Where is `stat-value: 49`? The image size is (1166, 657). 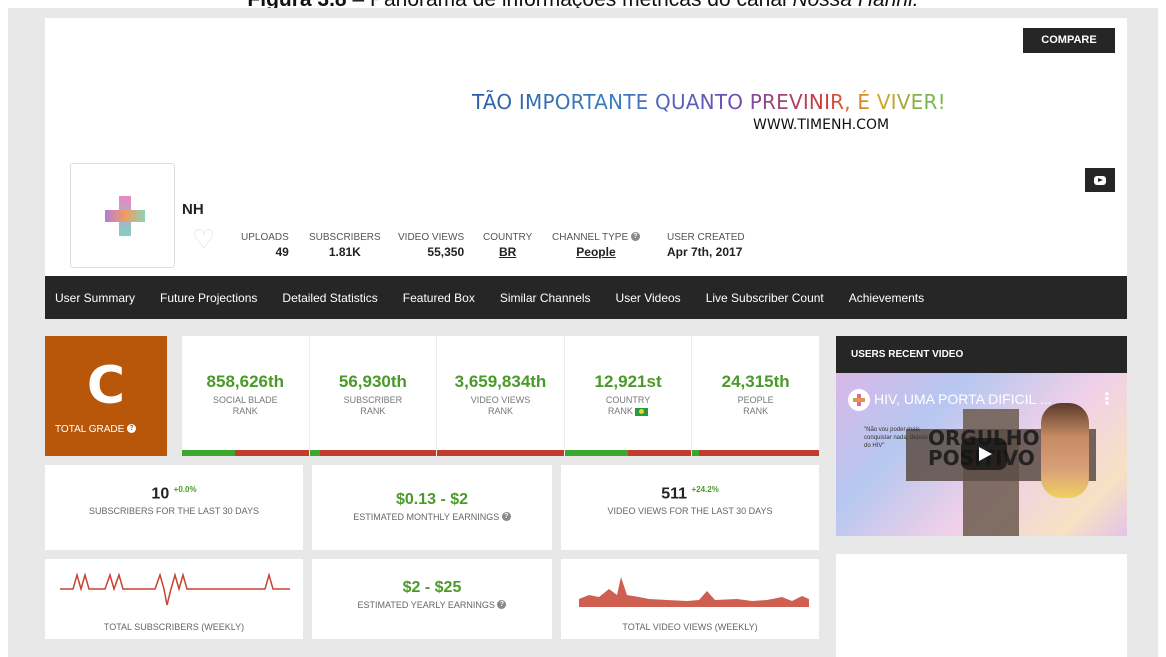 stat-value: 49 is located at coordinates (282, 252).